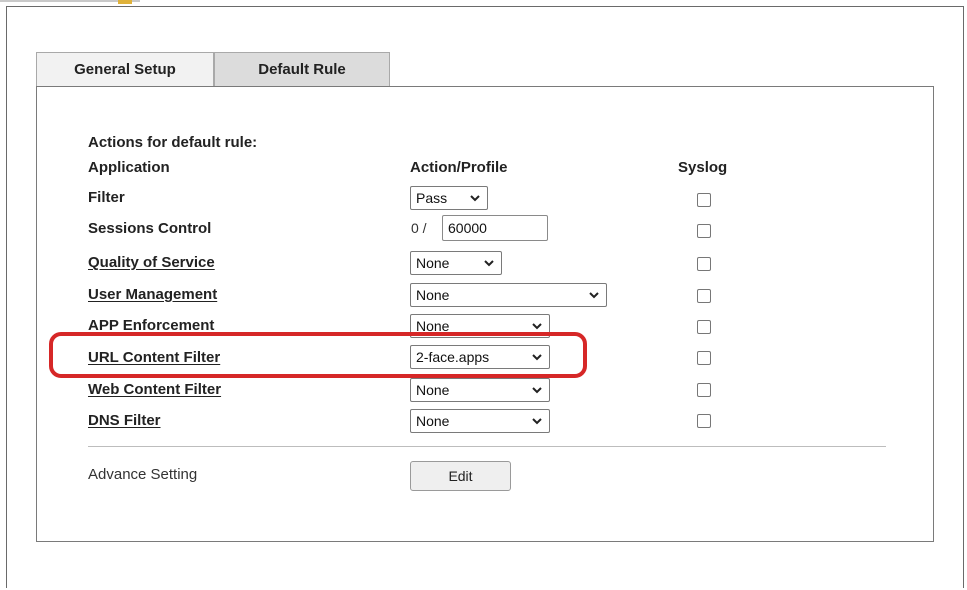  Describe the element at coordinates (704, 231) in the screenshot. I see `syslog-checkbox-sessions-control` at that location.